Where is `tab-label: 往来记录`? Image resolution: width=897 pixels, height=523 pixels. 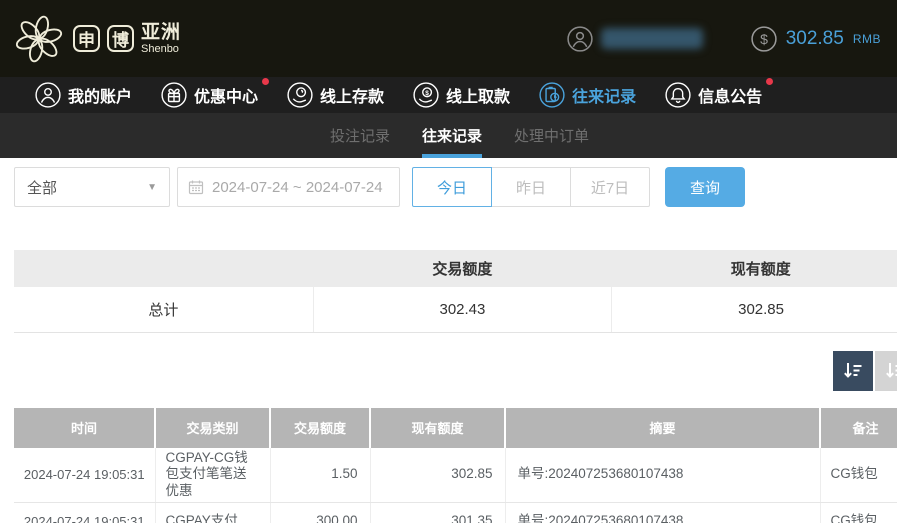
tab-label: 往来记录 is located at coordinates (451, 136).